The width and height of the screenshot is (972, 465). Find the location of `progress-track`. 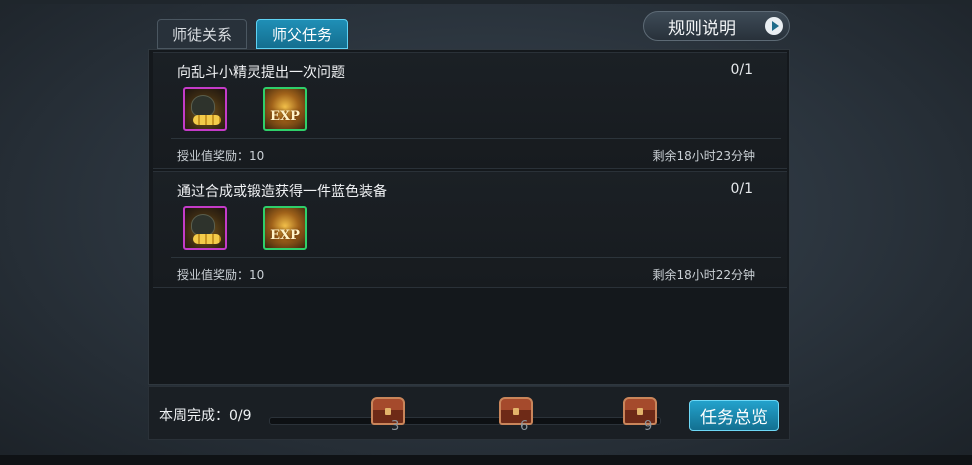

progress-track is located at coordinates (465, 421).